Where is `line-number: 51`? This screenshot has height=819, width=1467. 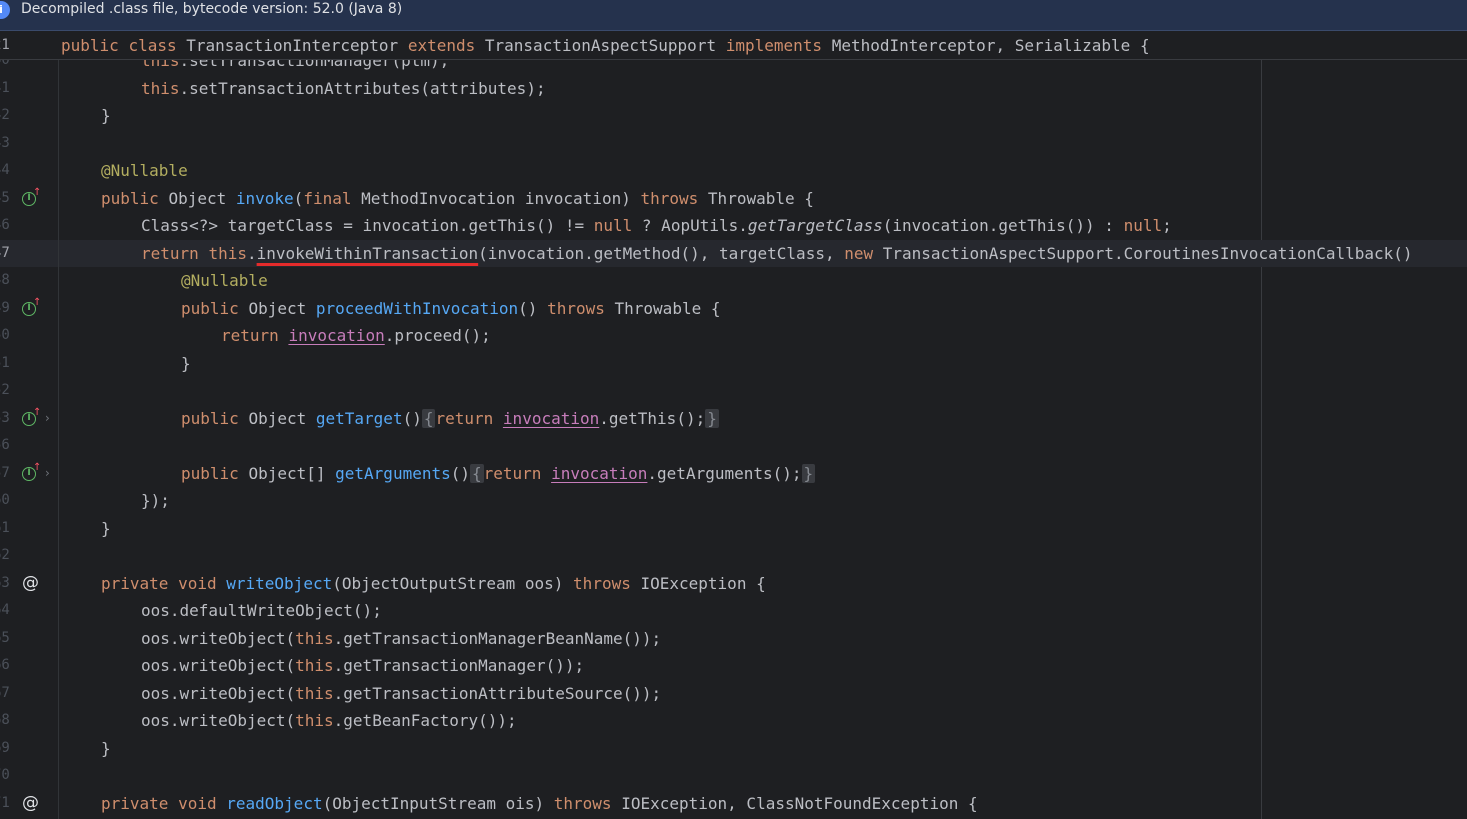
line-number: 51 is located at coordinates (5, 363).